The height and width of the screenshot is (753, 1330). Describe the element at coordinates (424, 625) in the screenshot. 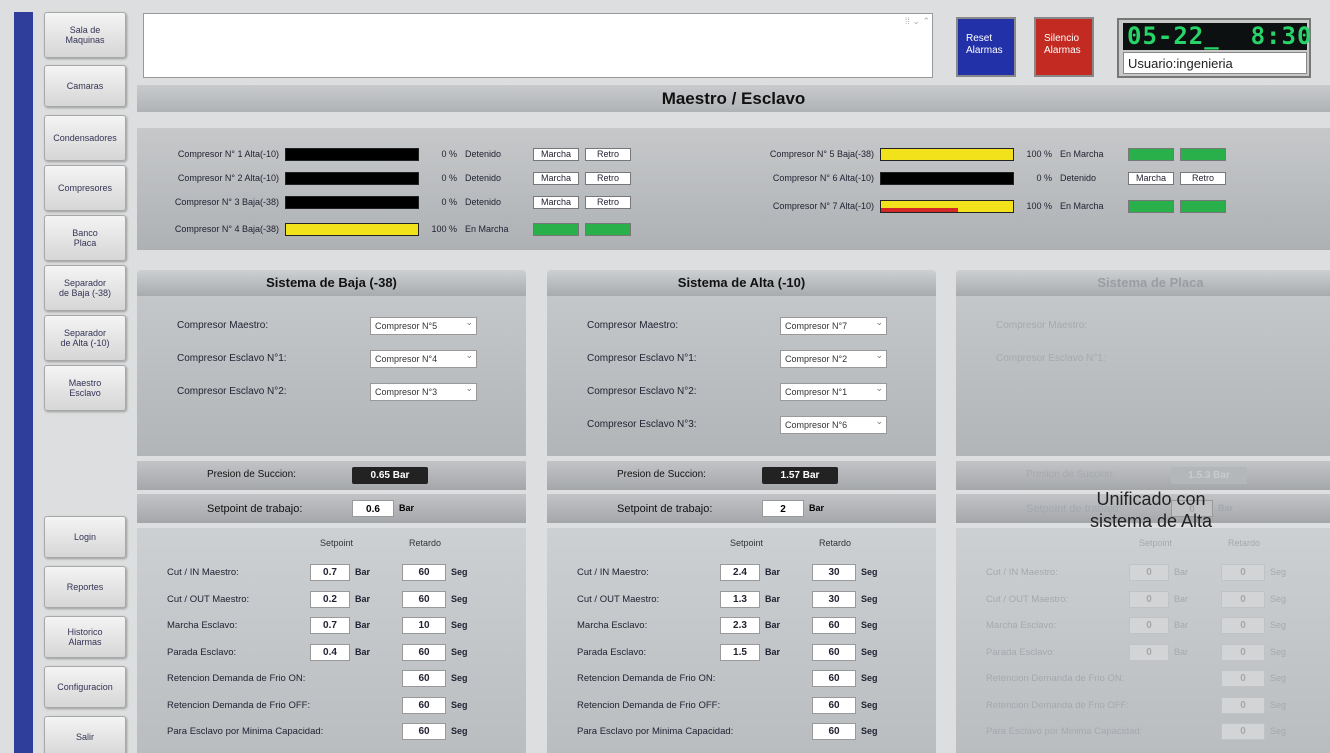

I see `delay-value-input: 10` at that location.